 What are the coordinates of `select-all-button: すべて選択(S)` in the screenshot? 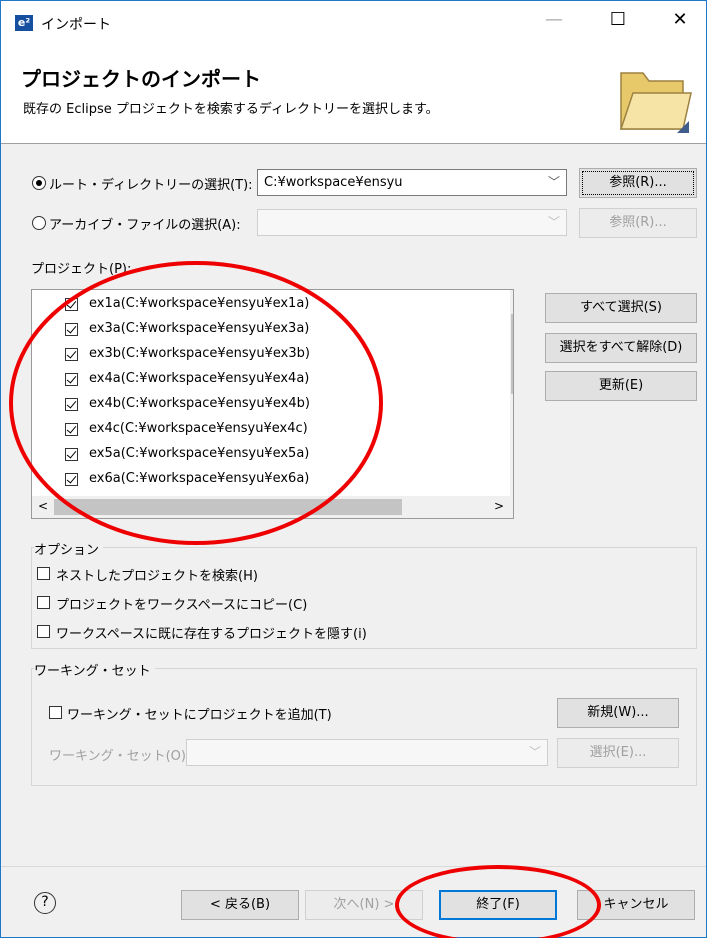 It's located at (621, 308).